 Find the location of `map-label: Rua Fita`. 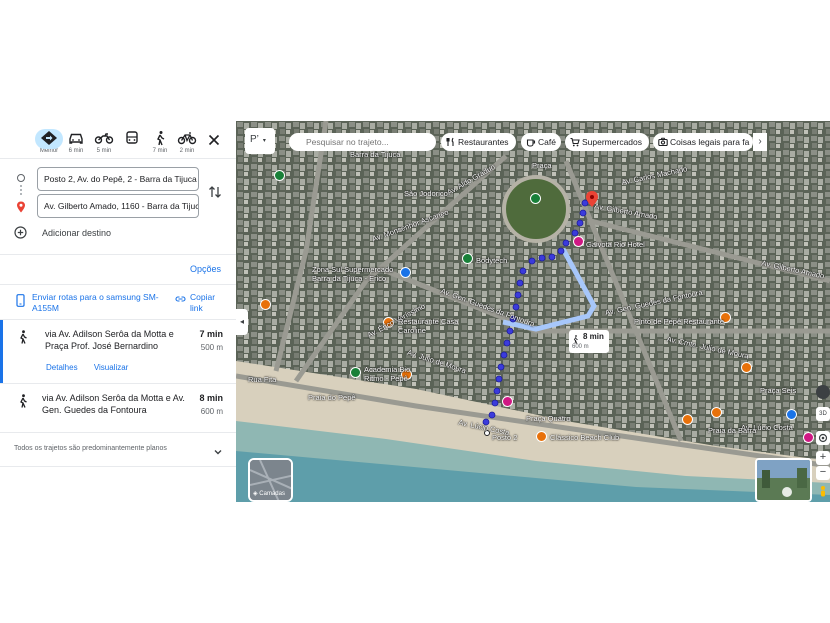

map-label: Rua Fita is located at coordinates (262, 379).